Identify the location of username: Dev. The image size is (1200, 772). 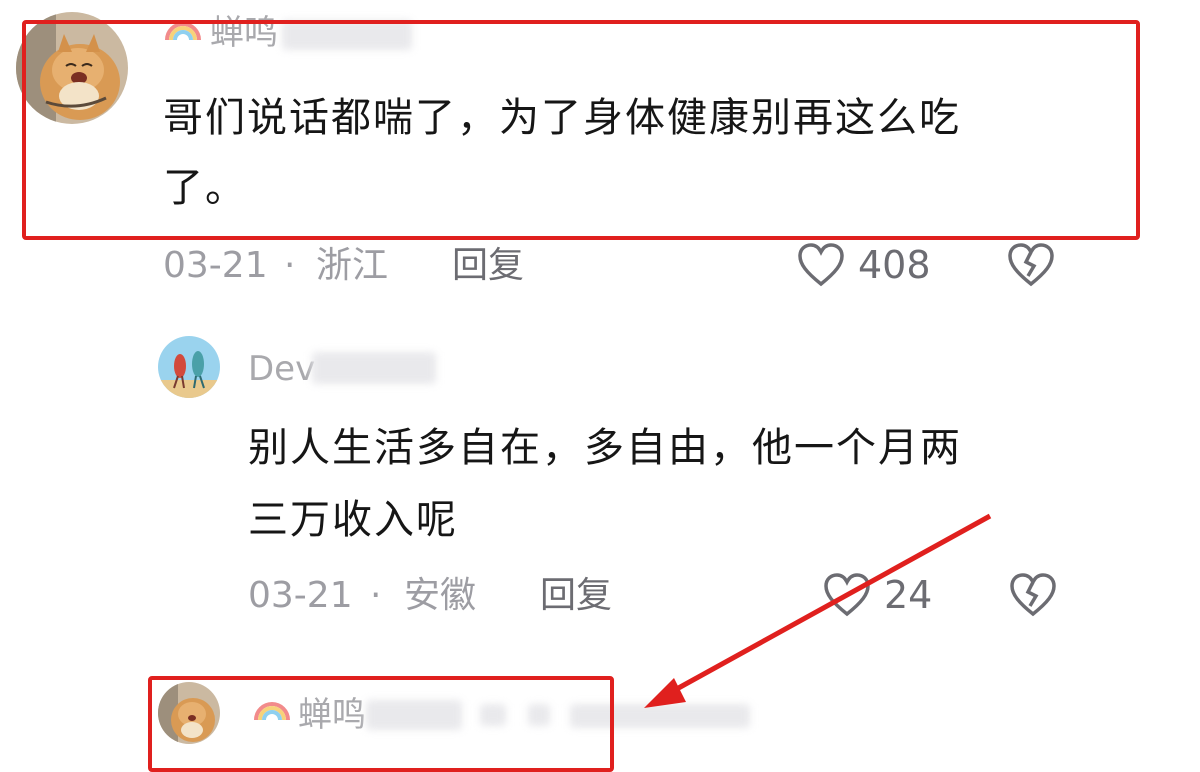
(281, 369).